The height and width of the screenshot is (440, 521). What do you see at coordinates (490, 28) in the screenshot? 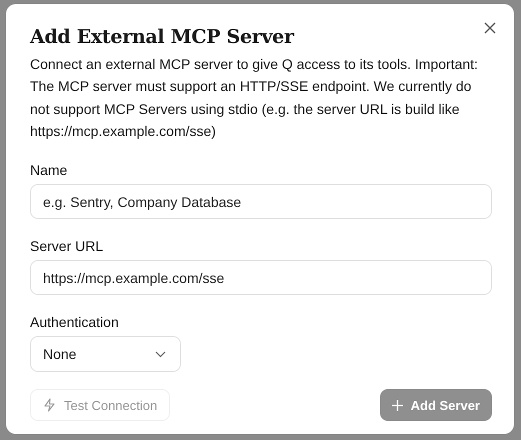
I see `close-icon` at bounding box center [490, 28].